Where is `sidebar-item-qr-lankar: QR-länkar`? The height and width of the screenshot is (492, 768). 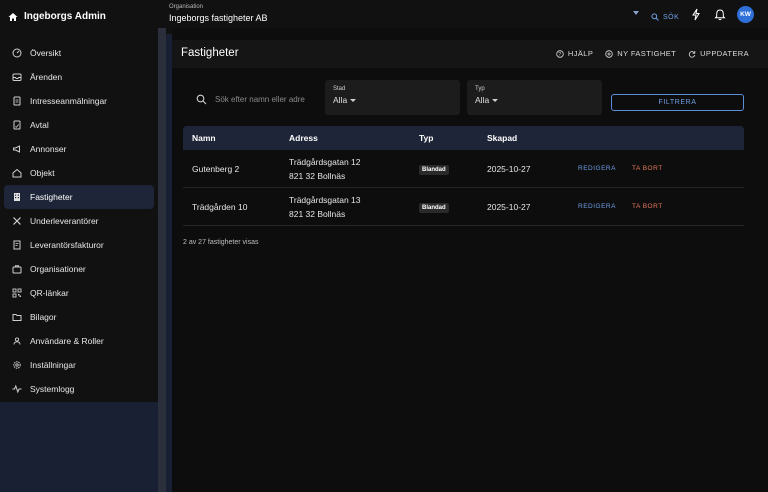
sidebar-item-qr-lankar: QR-länkar is located at coordinates (79, 293).